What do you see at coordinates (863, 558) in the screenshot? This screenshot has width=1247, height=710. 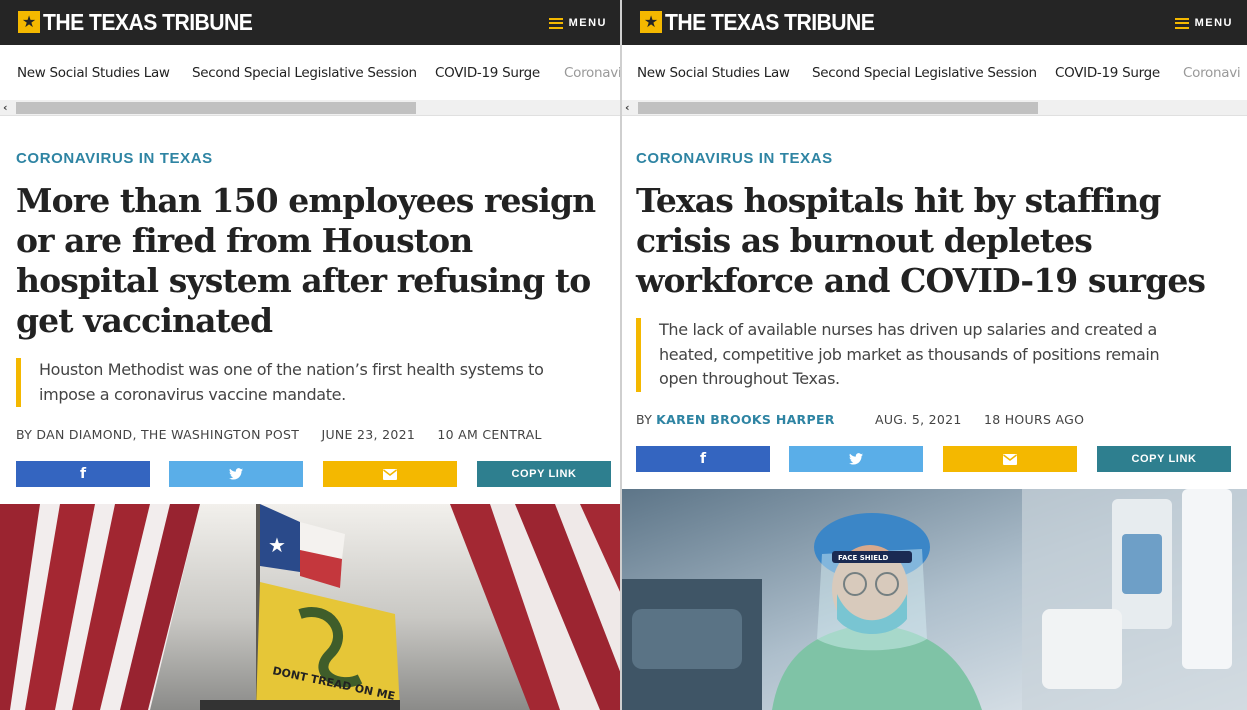 I see `shield-text: FACE SHIELD` at bounding box center [863, 558].